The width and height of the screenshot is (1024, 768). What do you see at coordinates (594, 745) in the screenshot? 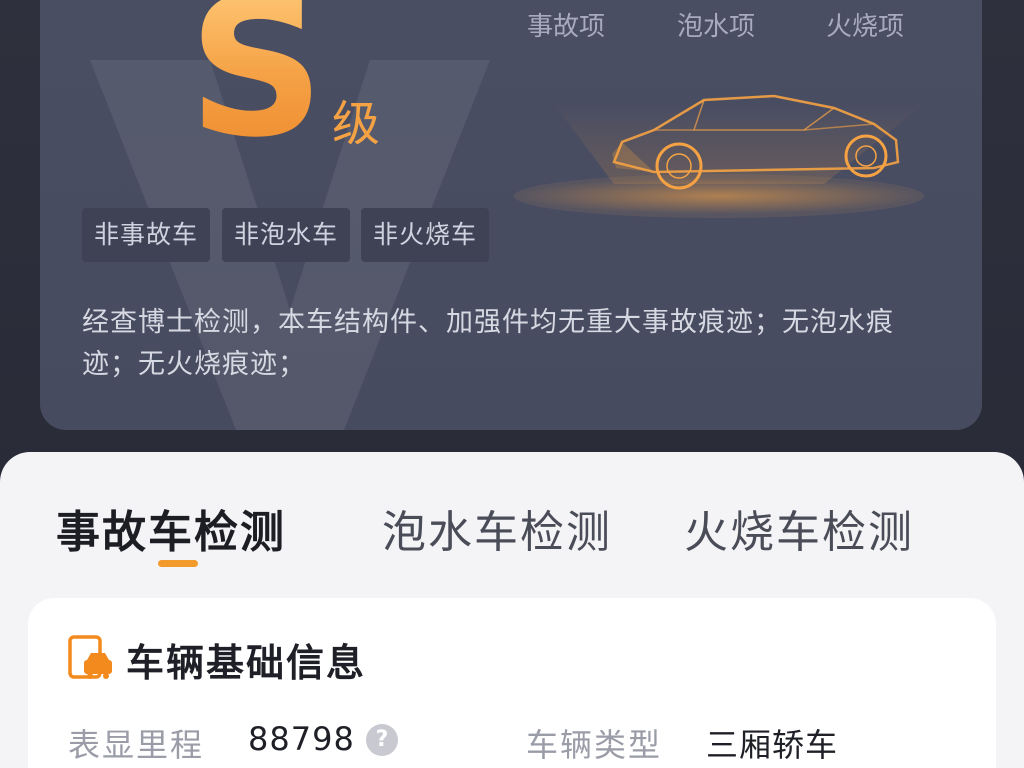
I see `vehicle-type-label: 车辆类型` at bounding box center [594, 745].